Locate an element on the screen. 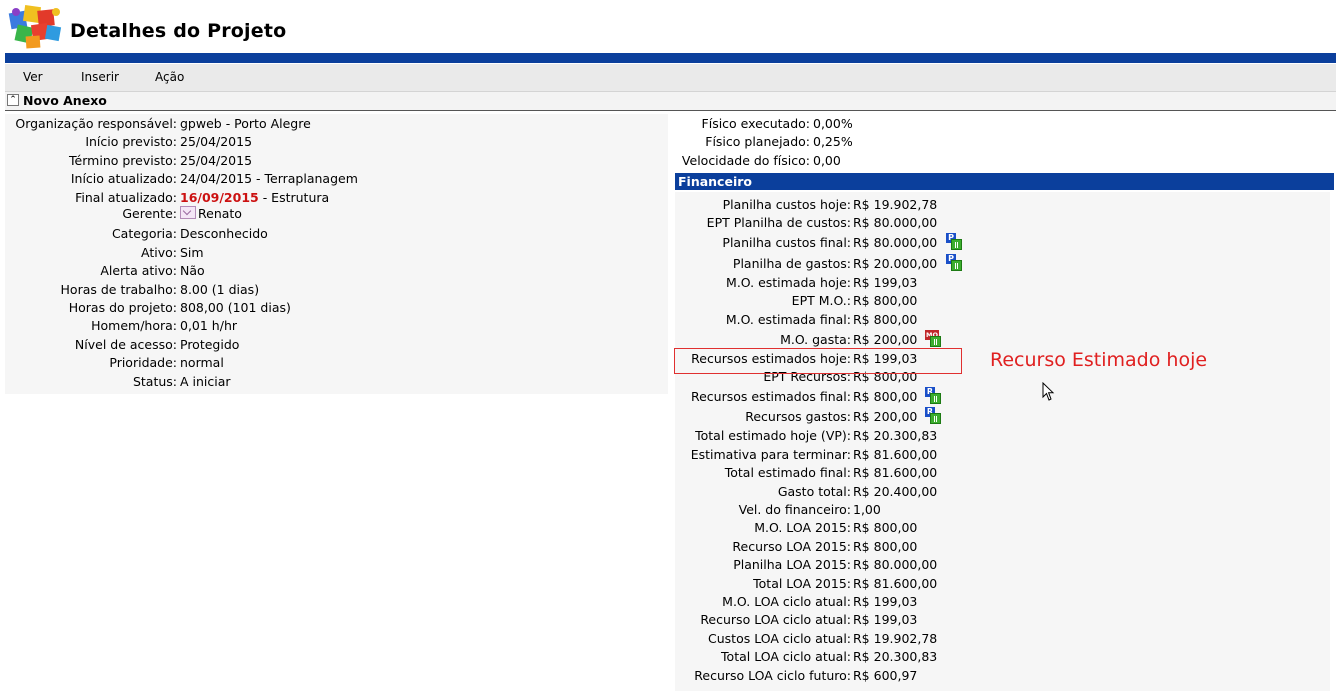 This screenshot has width=1337, height=691. financial-label: Planilha LOA 2015: is located at coordinates (792, 565).